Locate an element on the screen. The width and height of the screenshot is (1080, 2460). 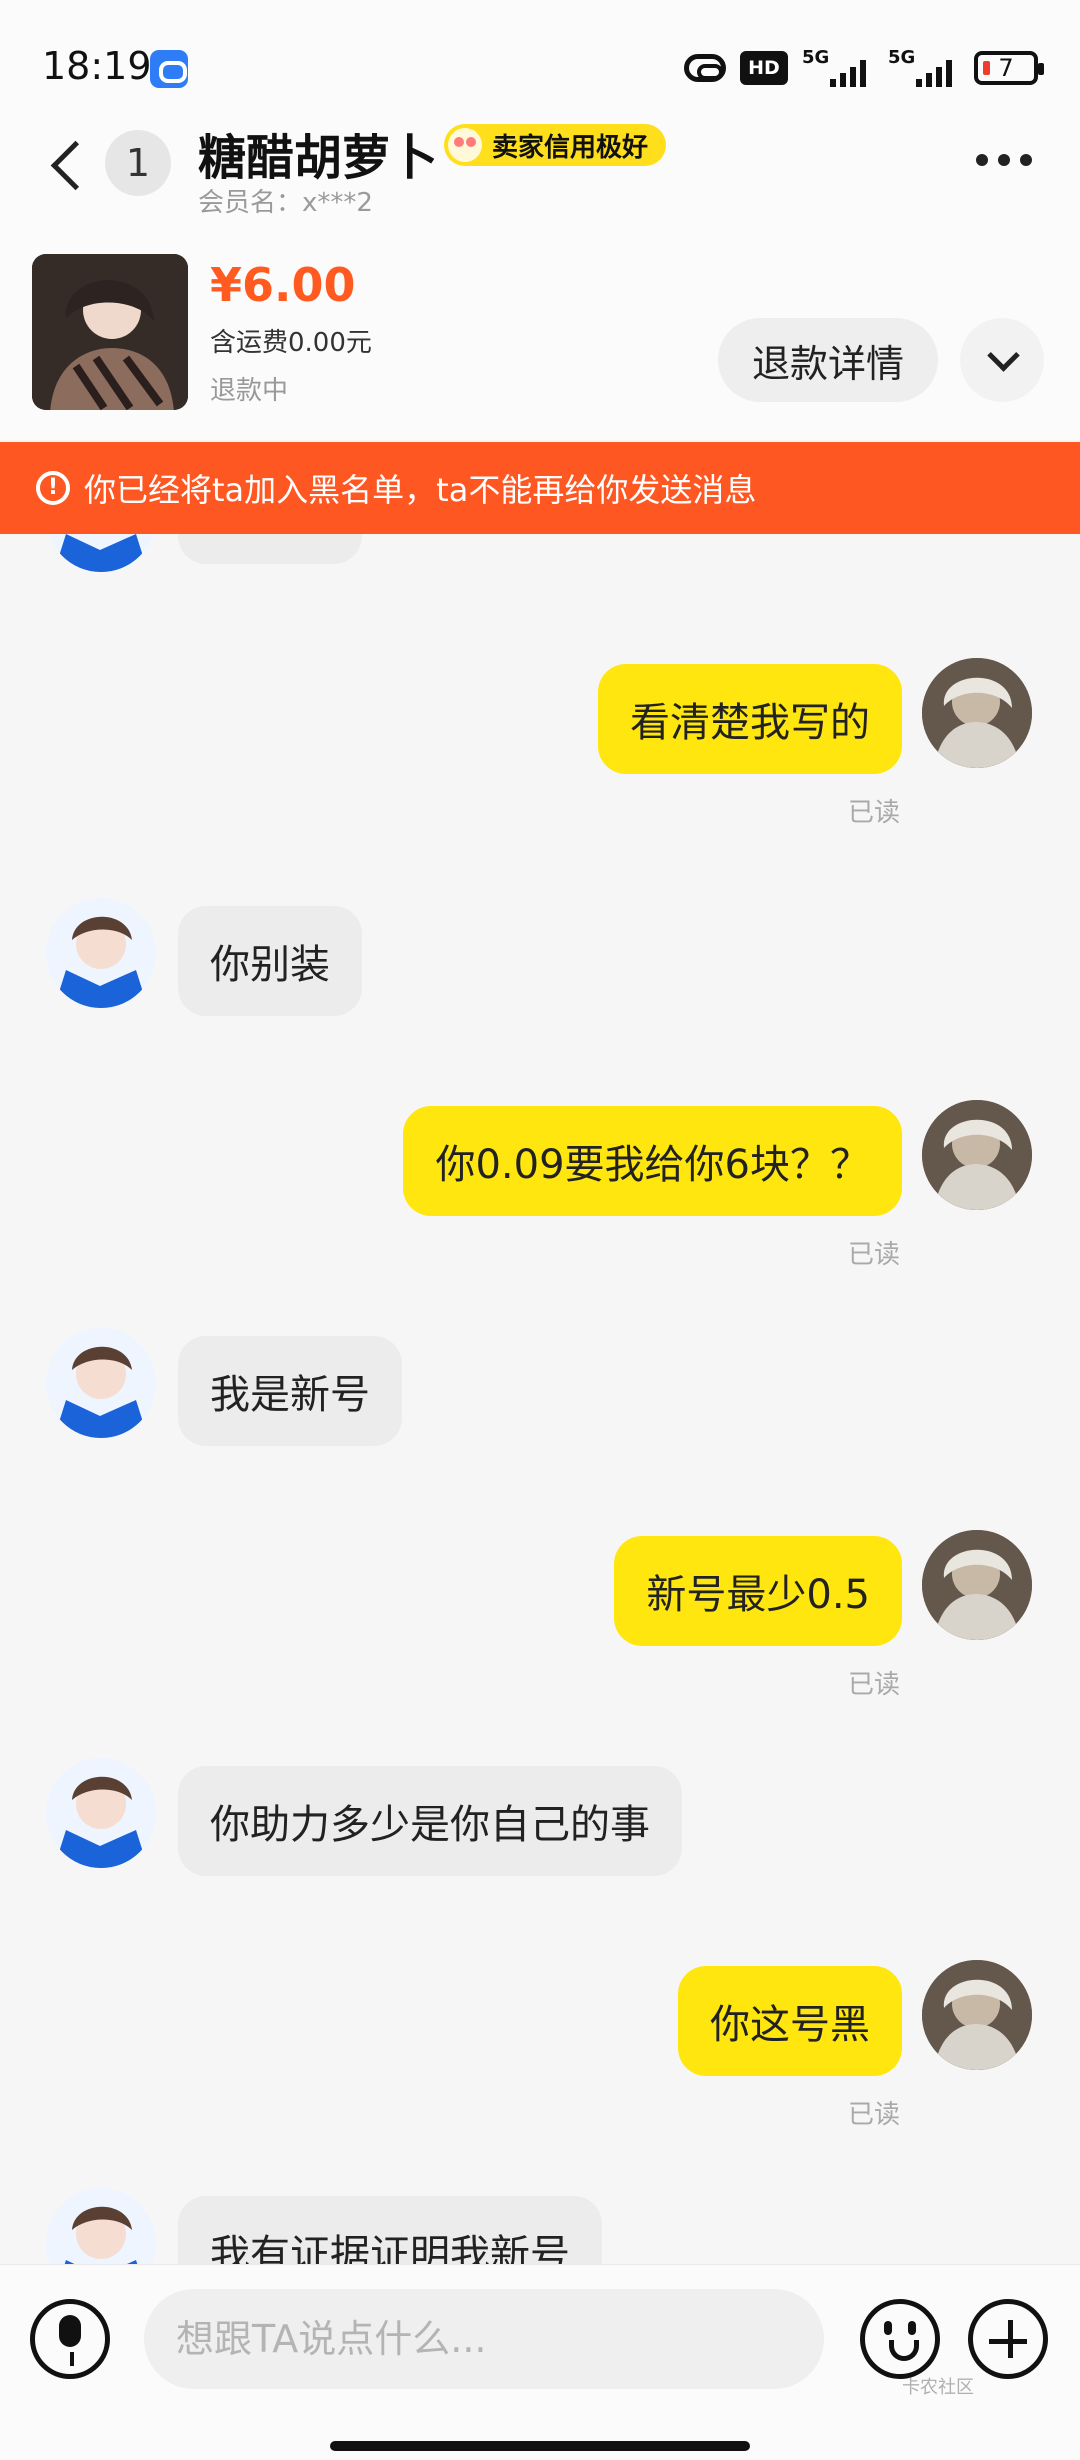
battery-icon: 7 is located at coordinates (1009, 68).